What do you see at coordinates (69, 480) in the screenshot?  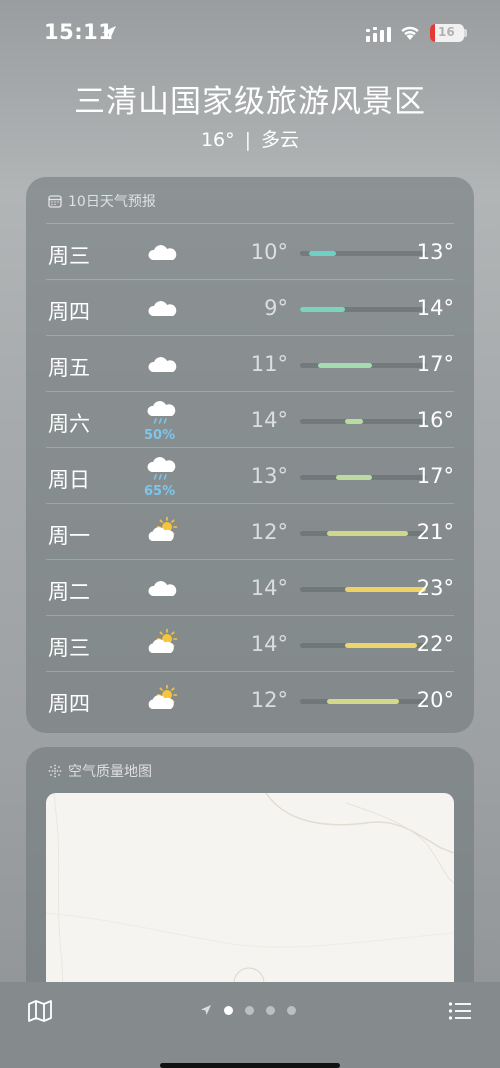 I see `forecast-day: 周日` at bounding box center [69, 480].